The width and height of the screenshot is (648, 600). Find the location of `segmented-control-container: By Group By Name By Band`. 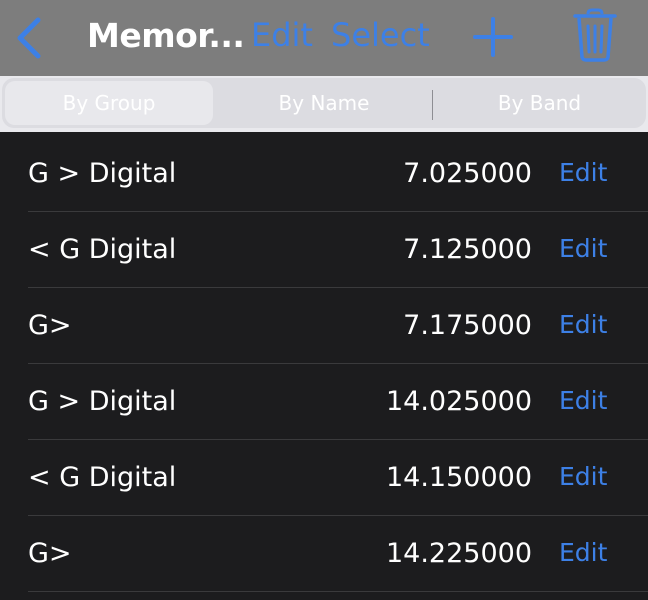

segmented-control-container: By Group By Name By Band is located at coordinates (324, 104).